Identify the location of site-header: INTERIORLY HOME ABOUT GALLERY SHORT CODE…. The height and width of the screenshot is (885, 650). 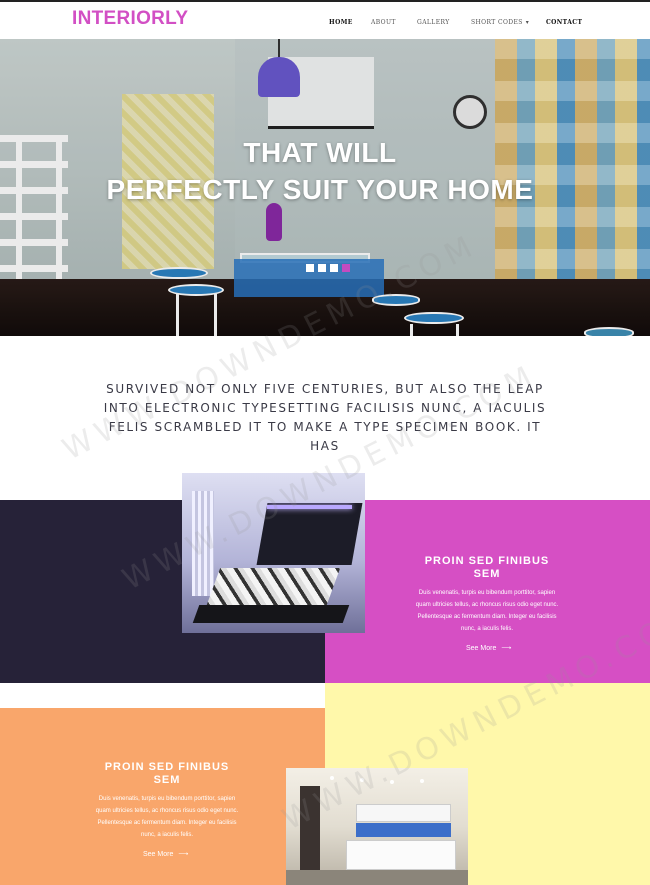
(325, 20).